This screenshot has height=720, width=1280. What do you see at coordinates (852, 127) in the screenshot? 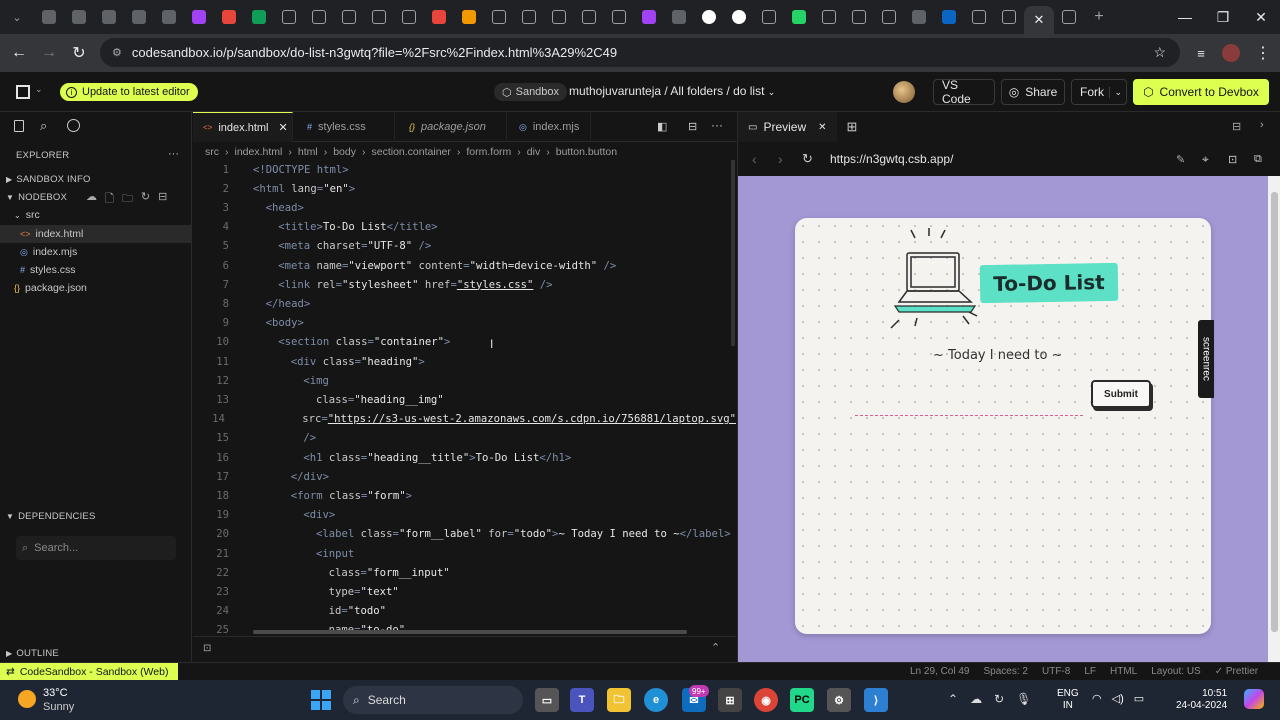
I see `add-tab-icon: ⊞` at bounding box center [852, 127].